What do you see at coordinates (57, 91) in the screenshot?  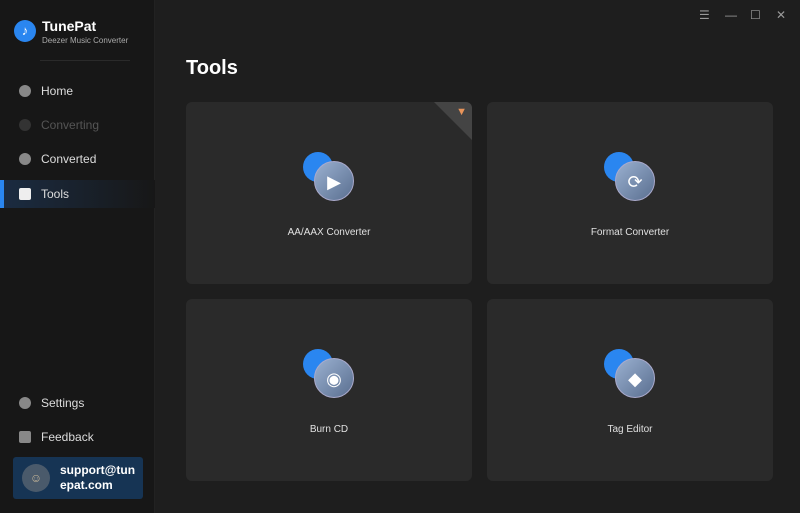 I see `sidebar-item-label: Home` at bounding box center [57, 91].